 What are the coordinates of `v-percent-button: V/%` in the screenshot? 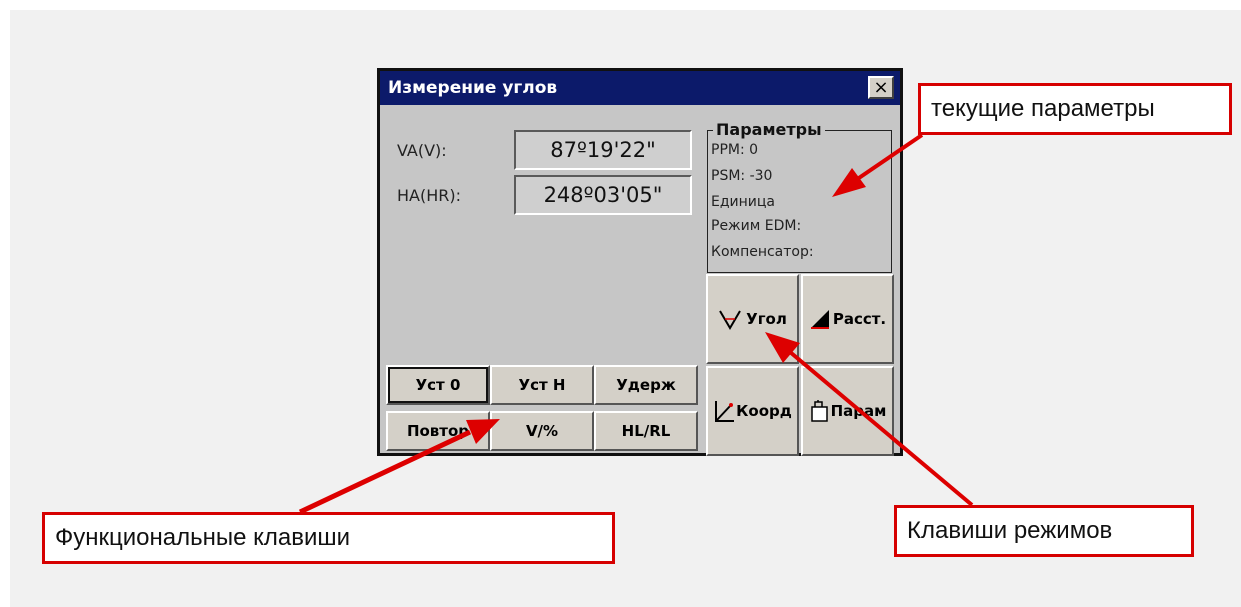 It's located at (542, 431).